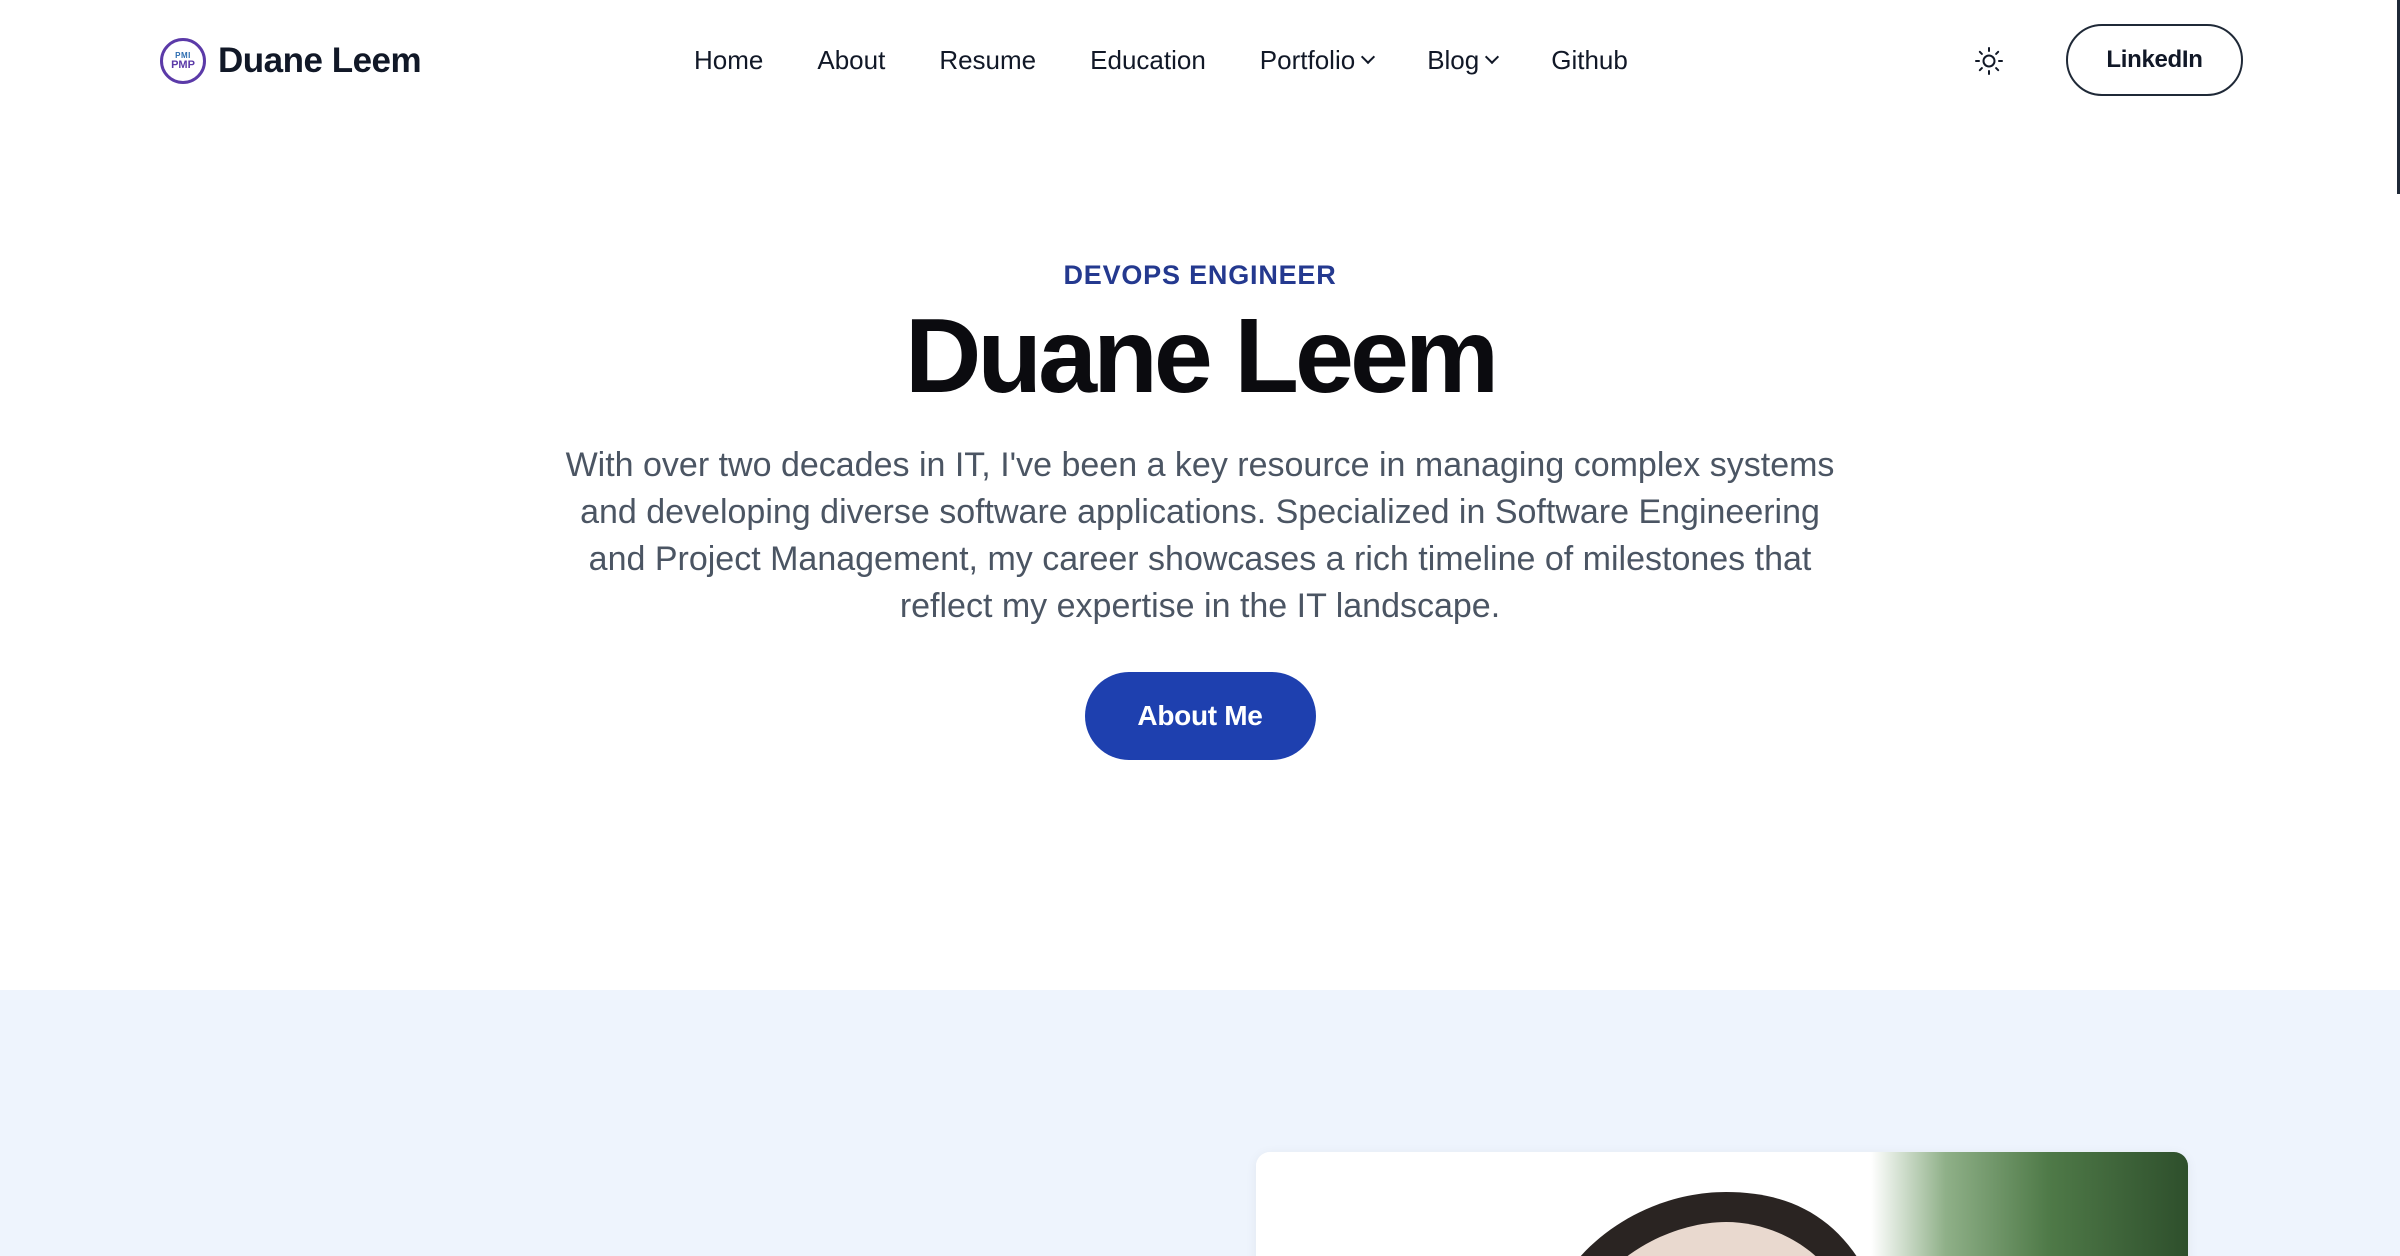 The height and width of the screenshot is (1256, 2400). I want to click on theme-toggle-button, so click(1989, 61).